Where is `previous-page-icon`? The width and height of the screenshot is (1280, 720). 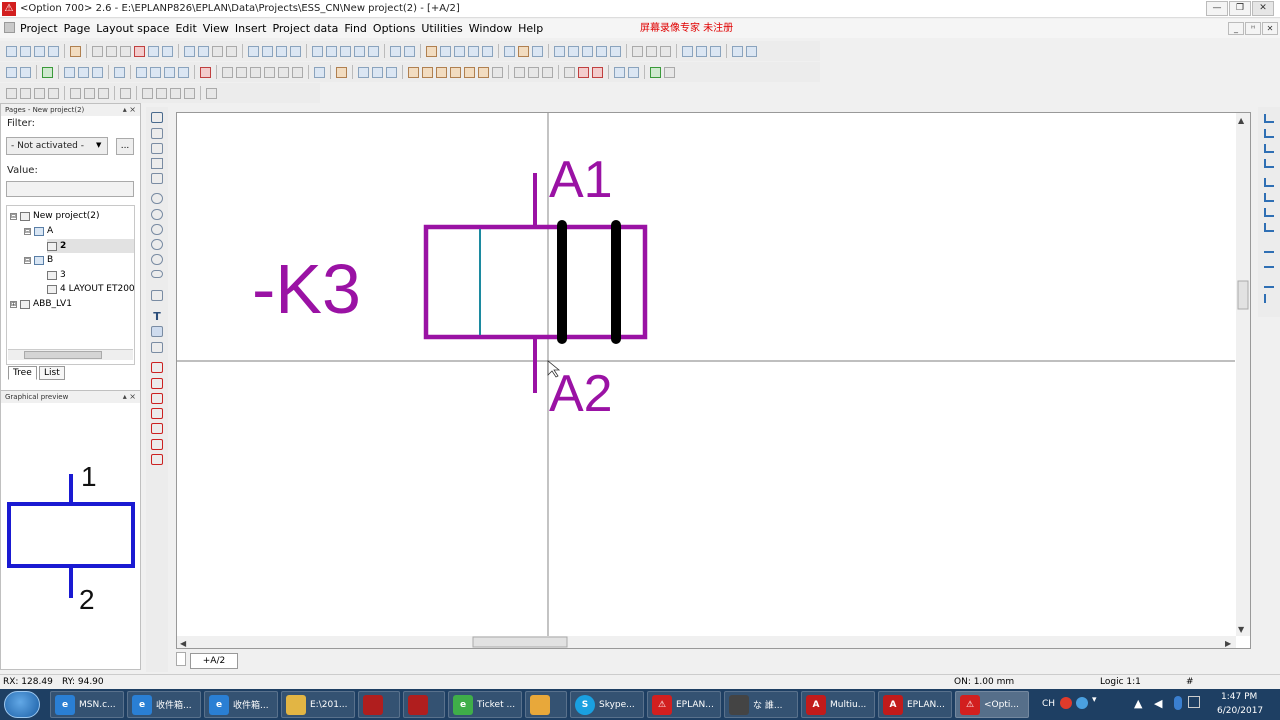 previous-page-icon is located at coordinates (395, 51).